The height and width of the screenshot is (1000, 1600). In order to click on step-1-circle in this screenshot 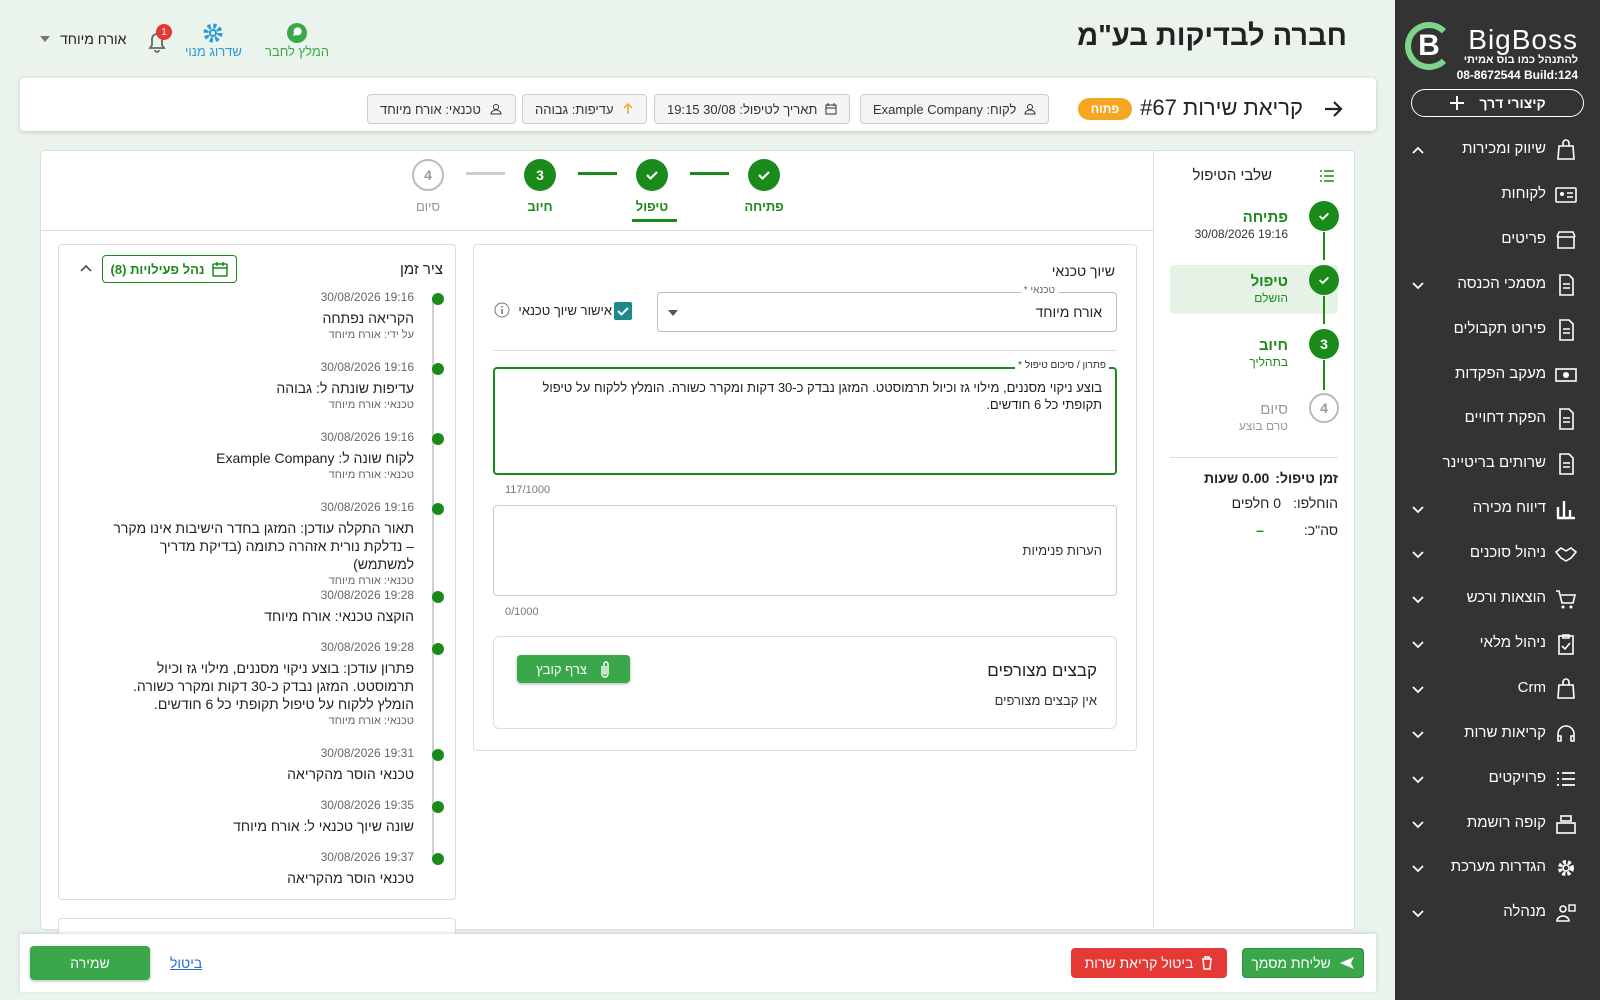, I will do `click(764, 175)`.